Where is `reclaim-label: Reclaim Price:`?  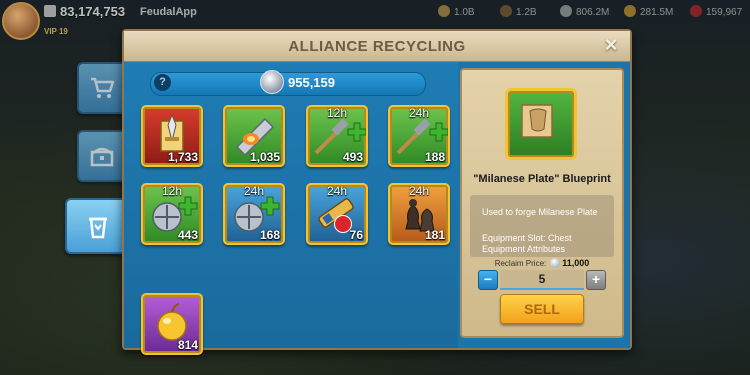
reclaim-label: Reclaim Price: is located at coordinates (520, 263).